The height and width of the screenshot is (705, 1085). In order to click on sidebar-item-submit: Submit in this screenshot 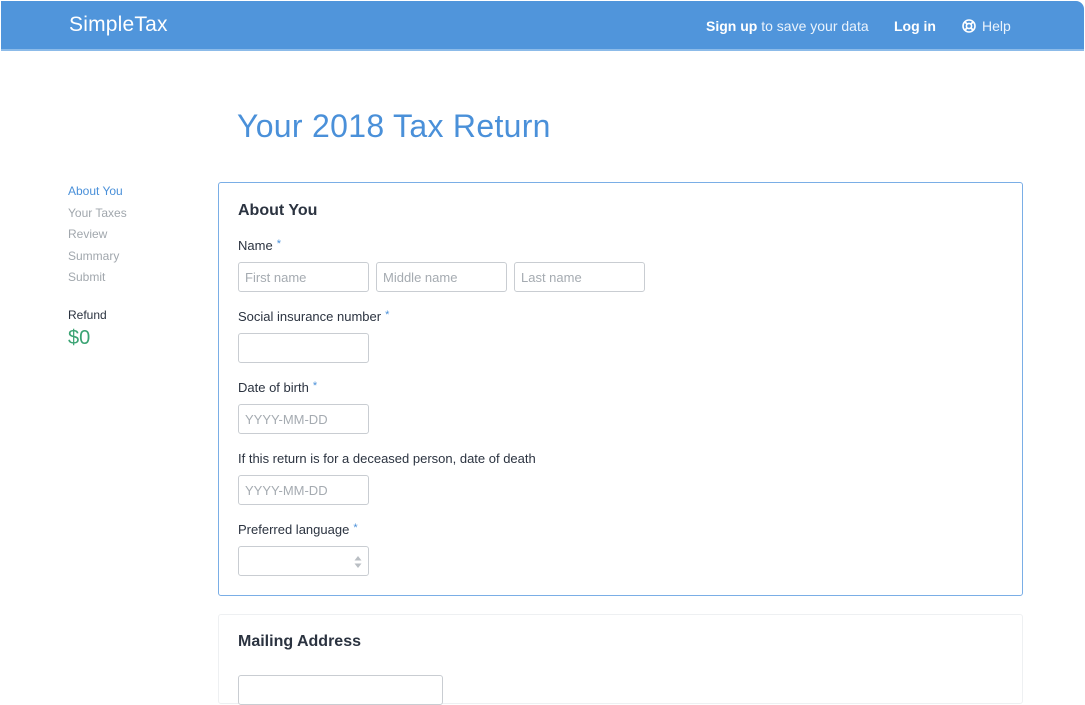, I will do `click(97, 281)`.